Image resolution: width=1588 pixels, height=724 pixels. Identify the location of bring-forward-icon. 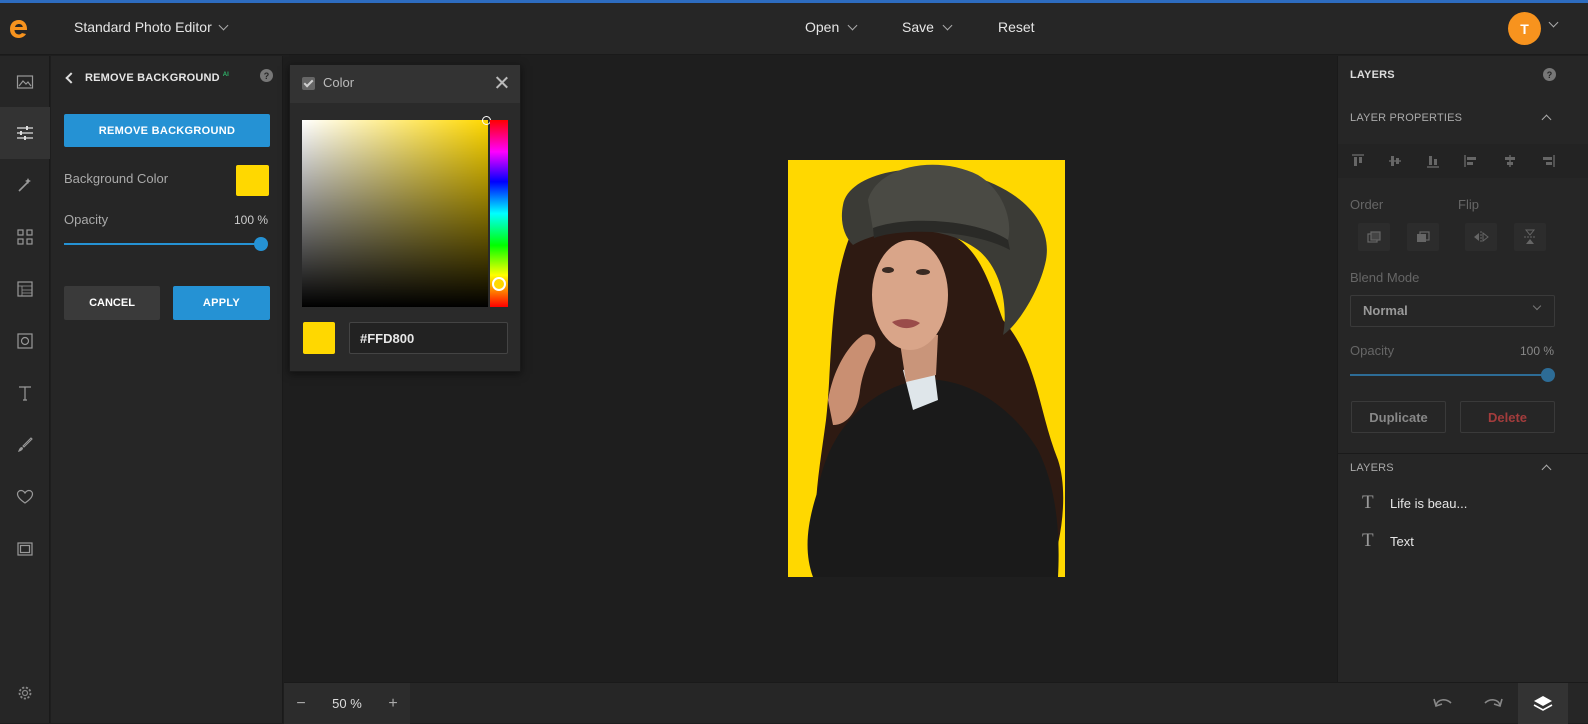
(1423, 236).